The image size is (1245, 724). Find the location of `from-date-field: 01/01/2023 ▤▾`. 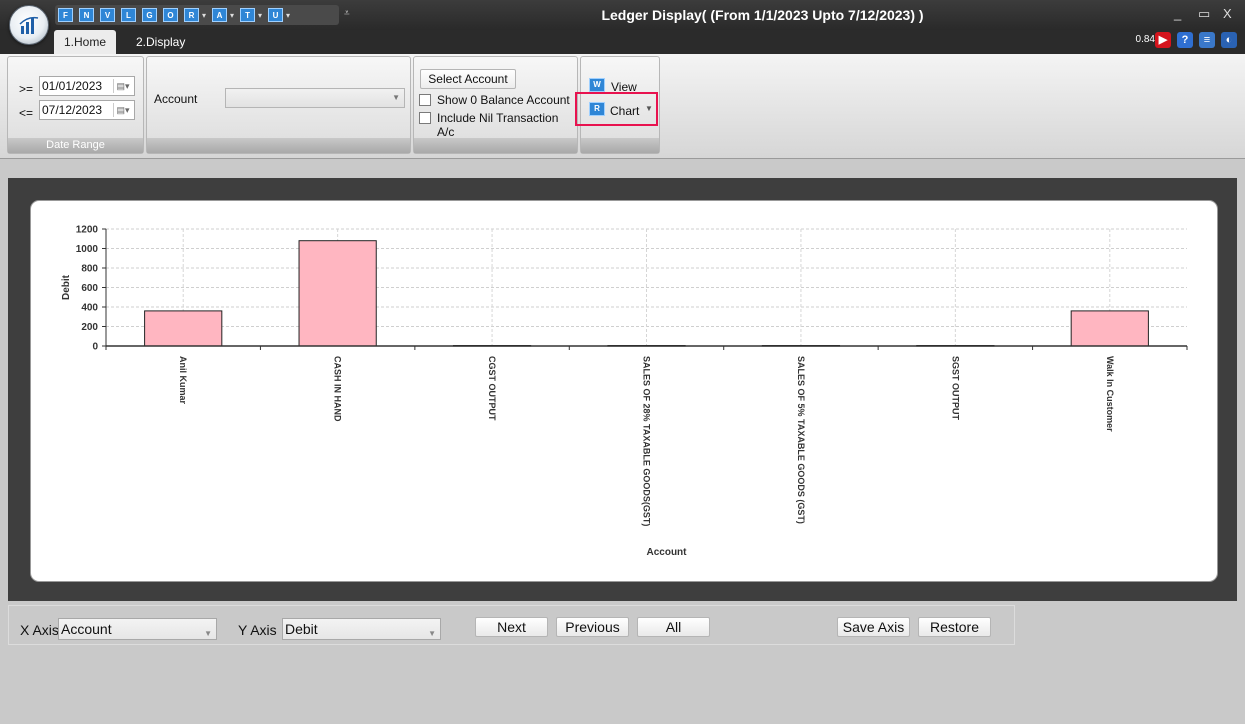

from-date-field: 01/01/2023 ▤▾ is located at coordinates (87, 86).